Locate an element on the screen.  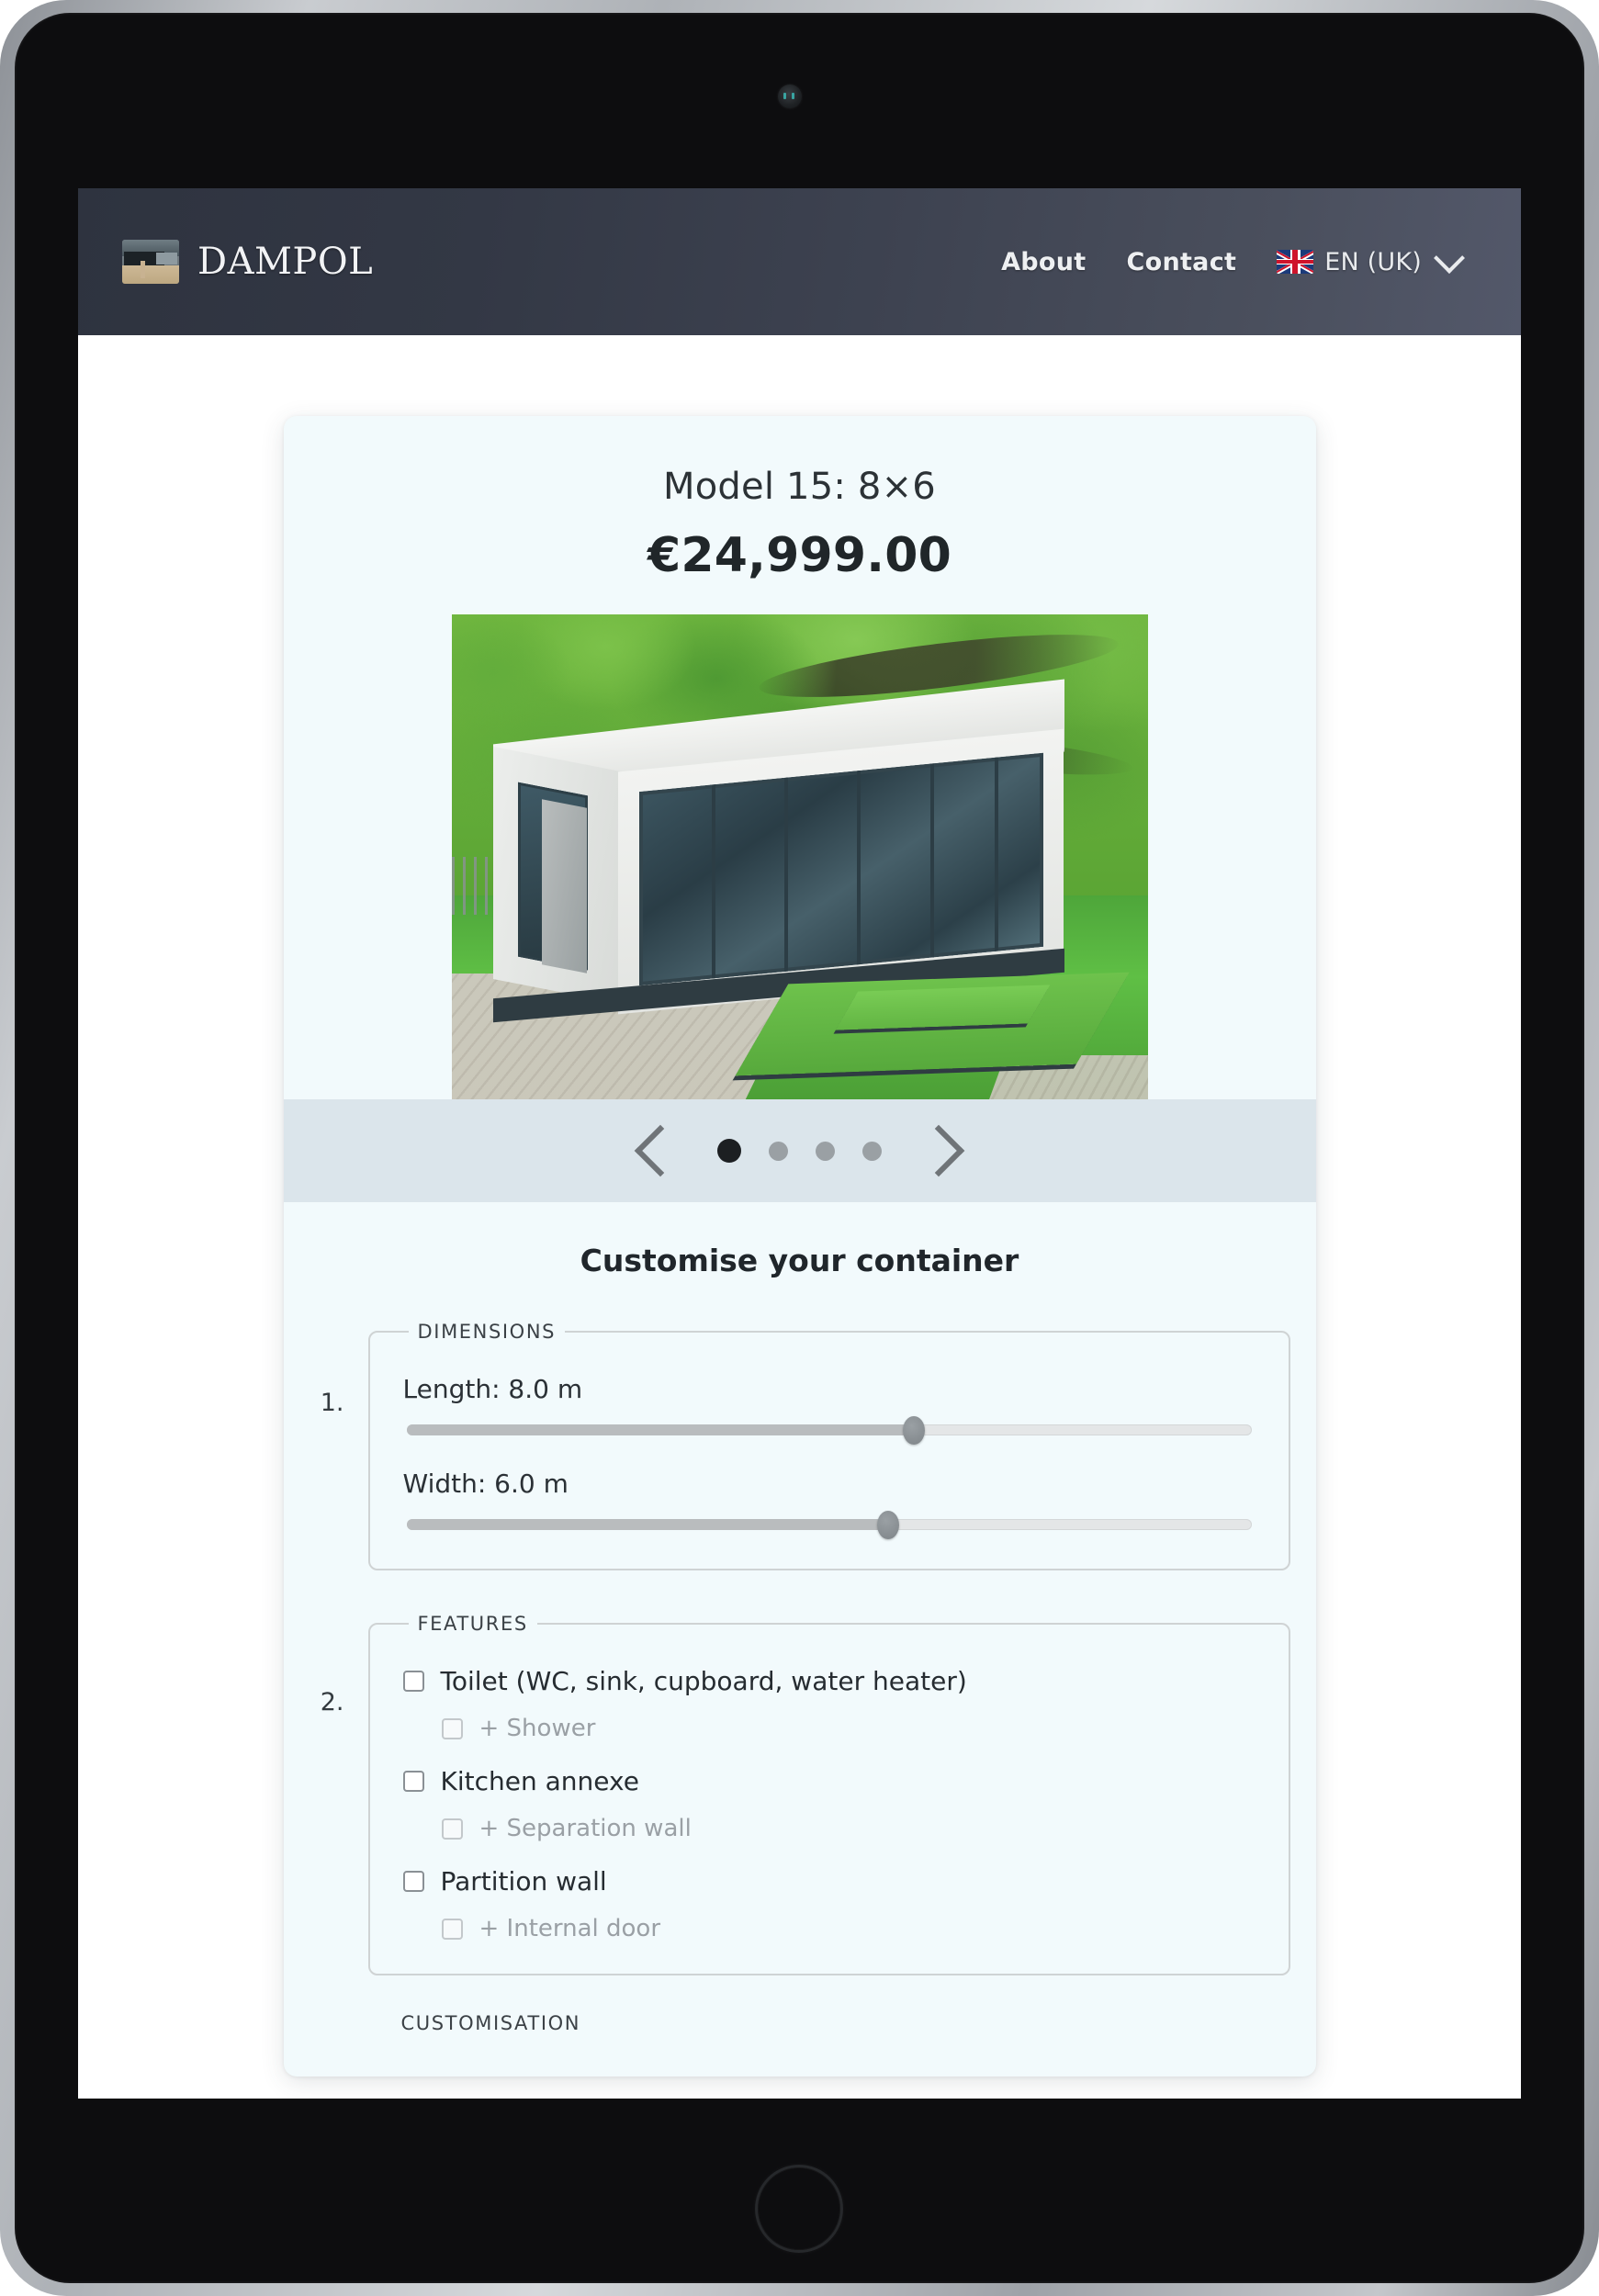
language-selector: EN (UK) is located at coordinates (1371, 259).